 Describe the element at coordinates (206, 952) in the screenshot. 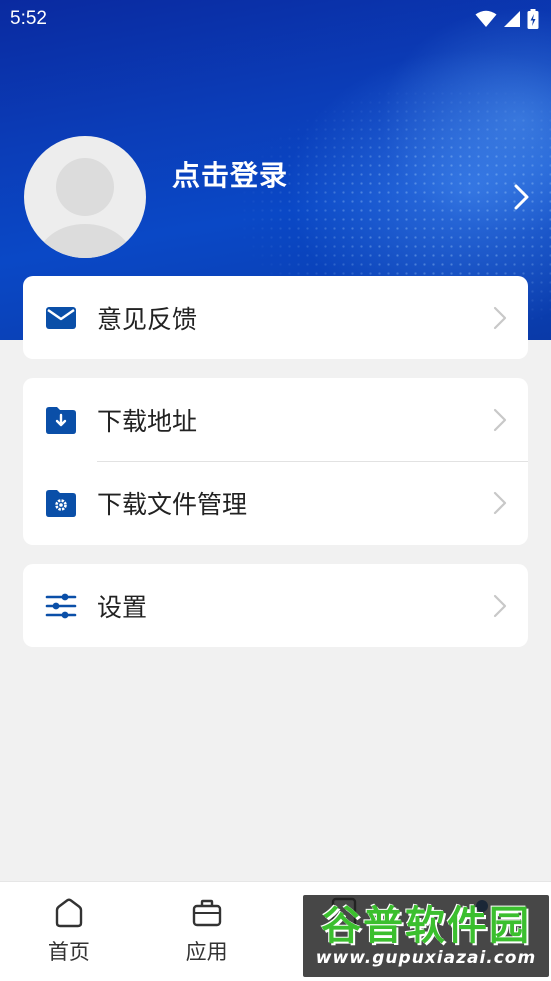

I see `nav-item-label: 应用` at that location.